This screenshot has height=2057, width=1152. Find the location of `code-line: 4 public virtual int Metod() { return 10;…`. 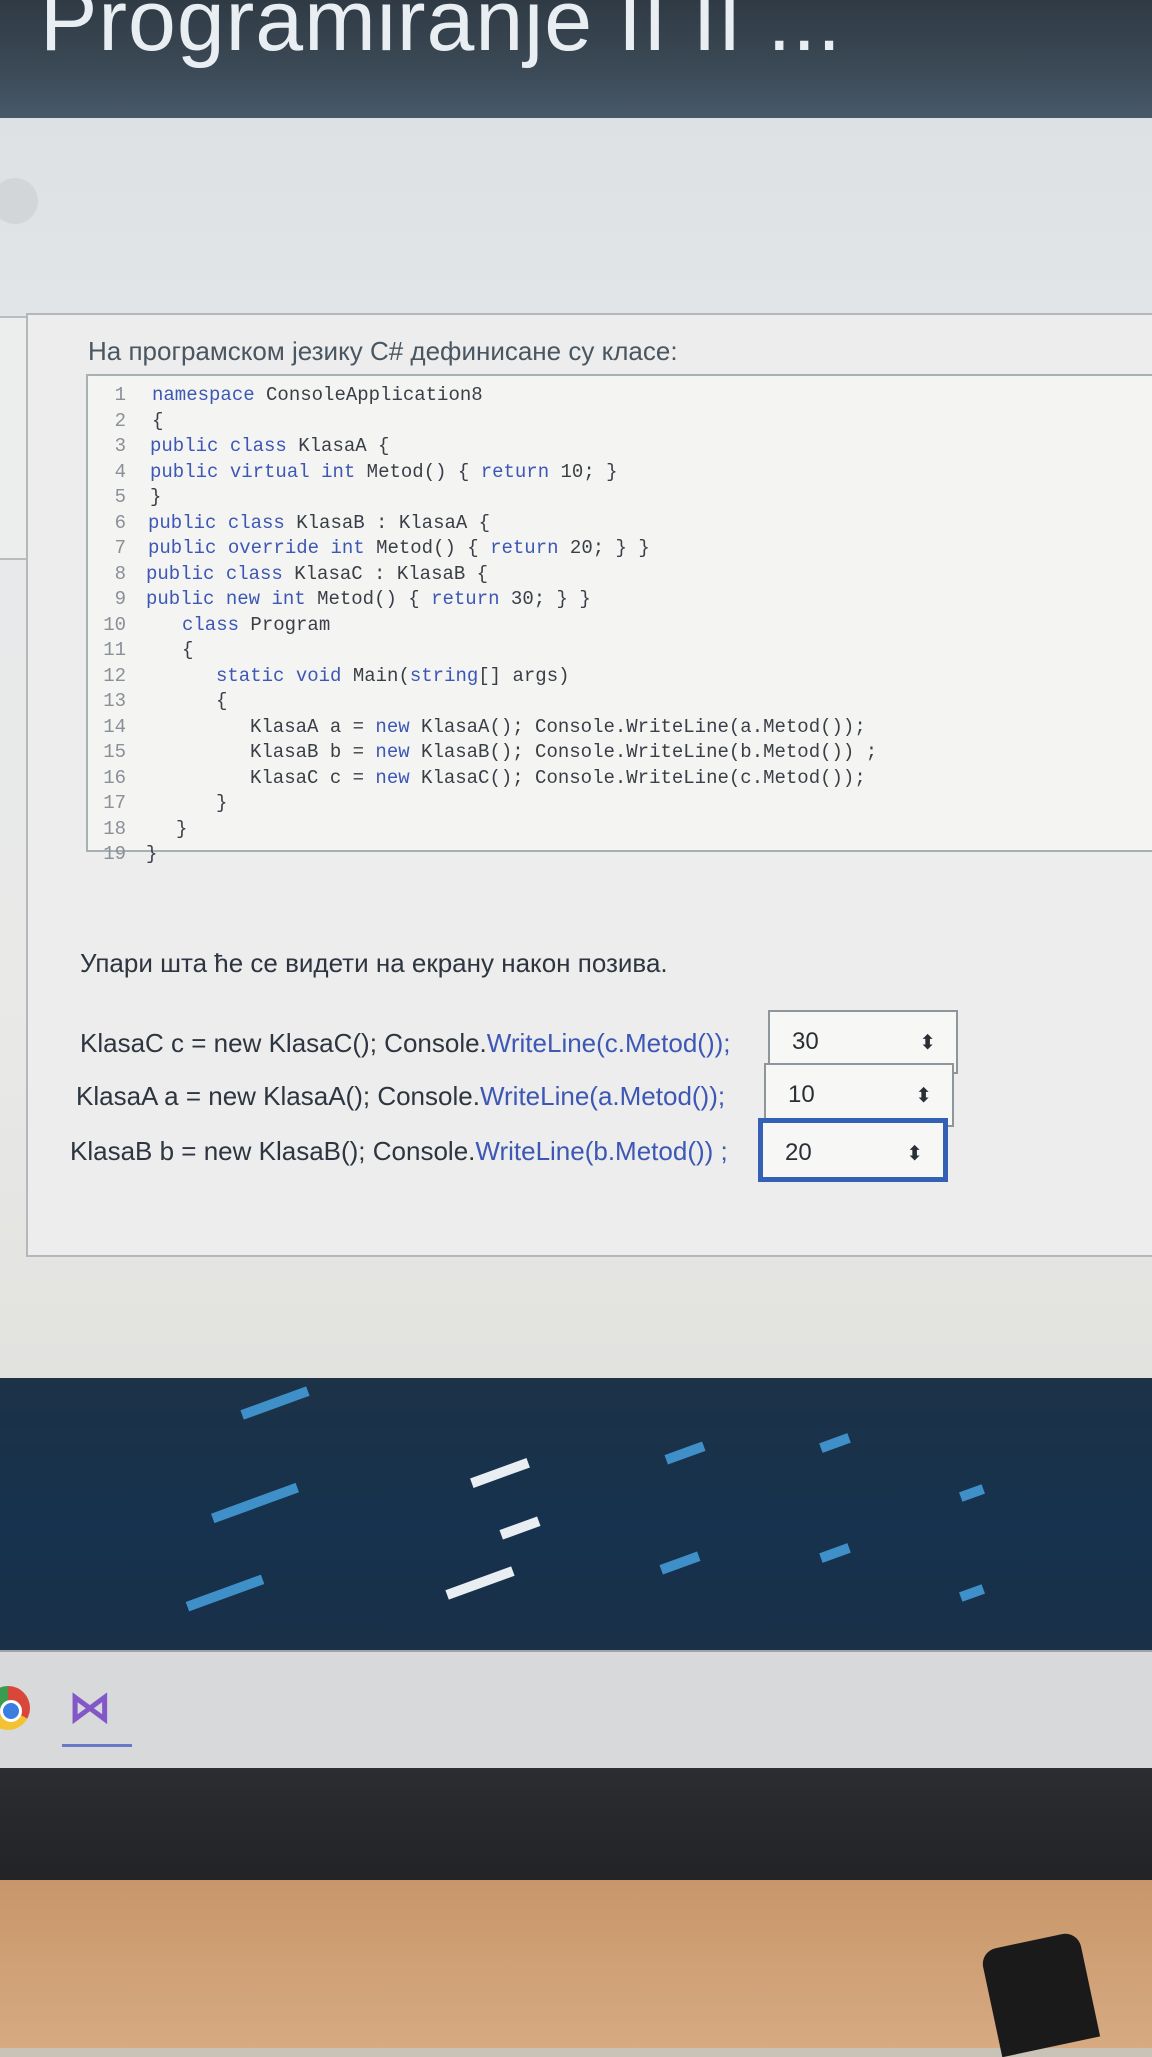

code-line: 4 public virtual int Metod() { return 10;… is located at coordinates (620, 473).